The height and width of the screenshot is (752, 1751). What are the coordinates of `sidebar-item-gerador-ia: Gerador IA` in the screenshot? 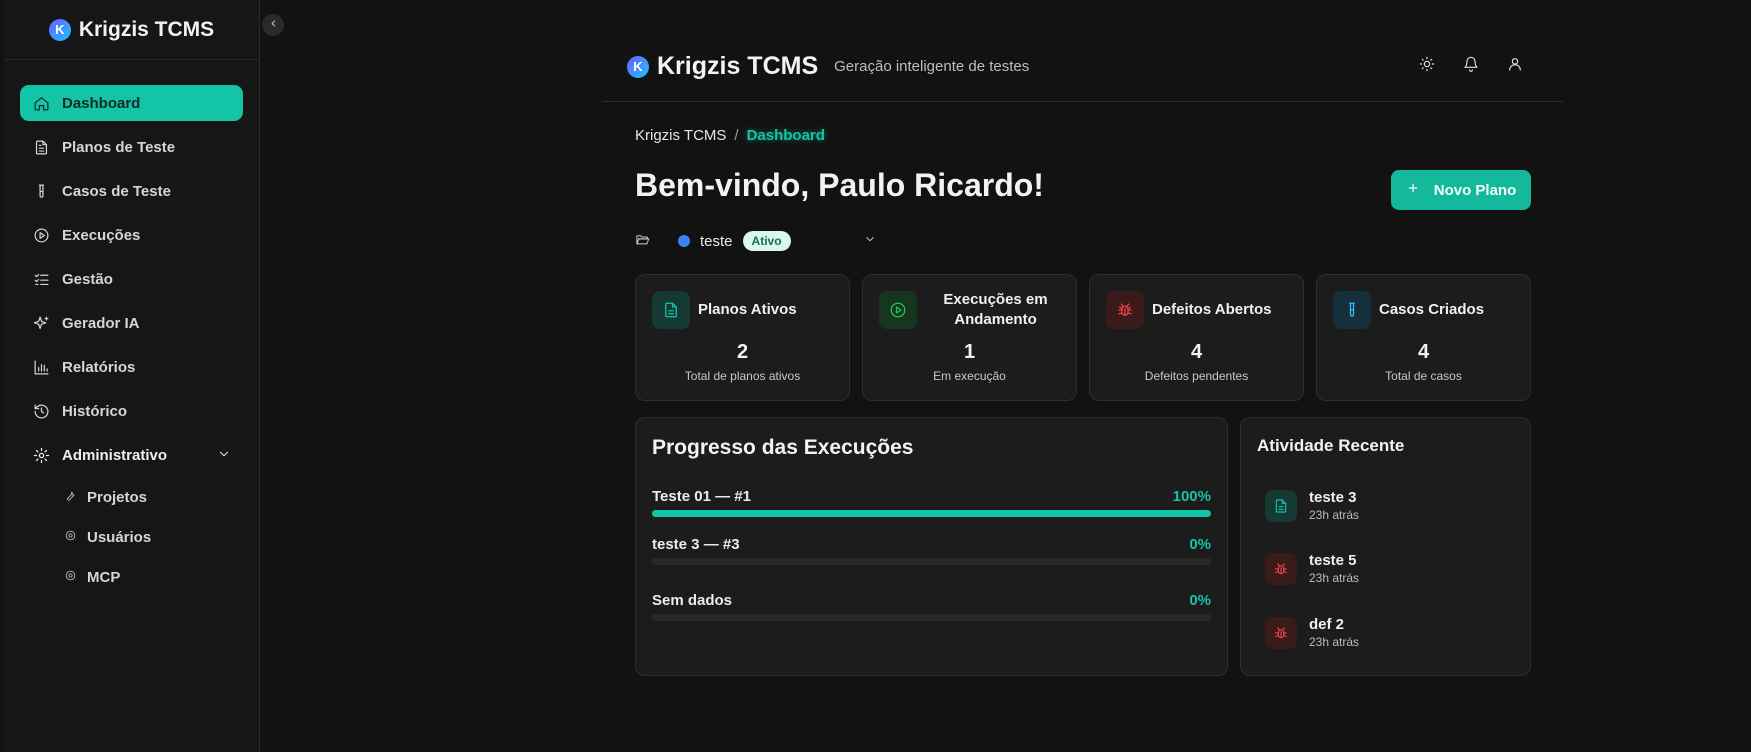 It's located at (131, 323).